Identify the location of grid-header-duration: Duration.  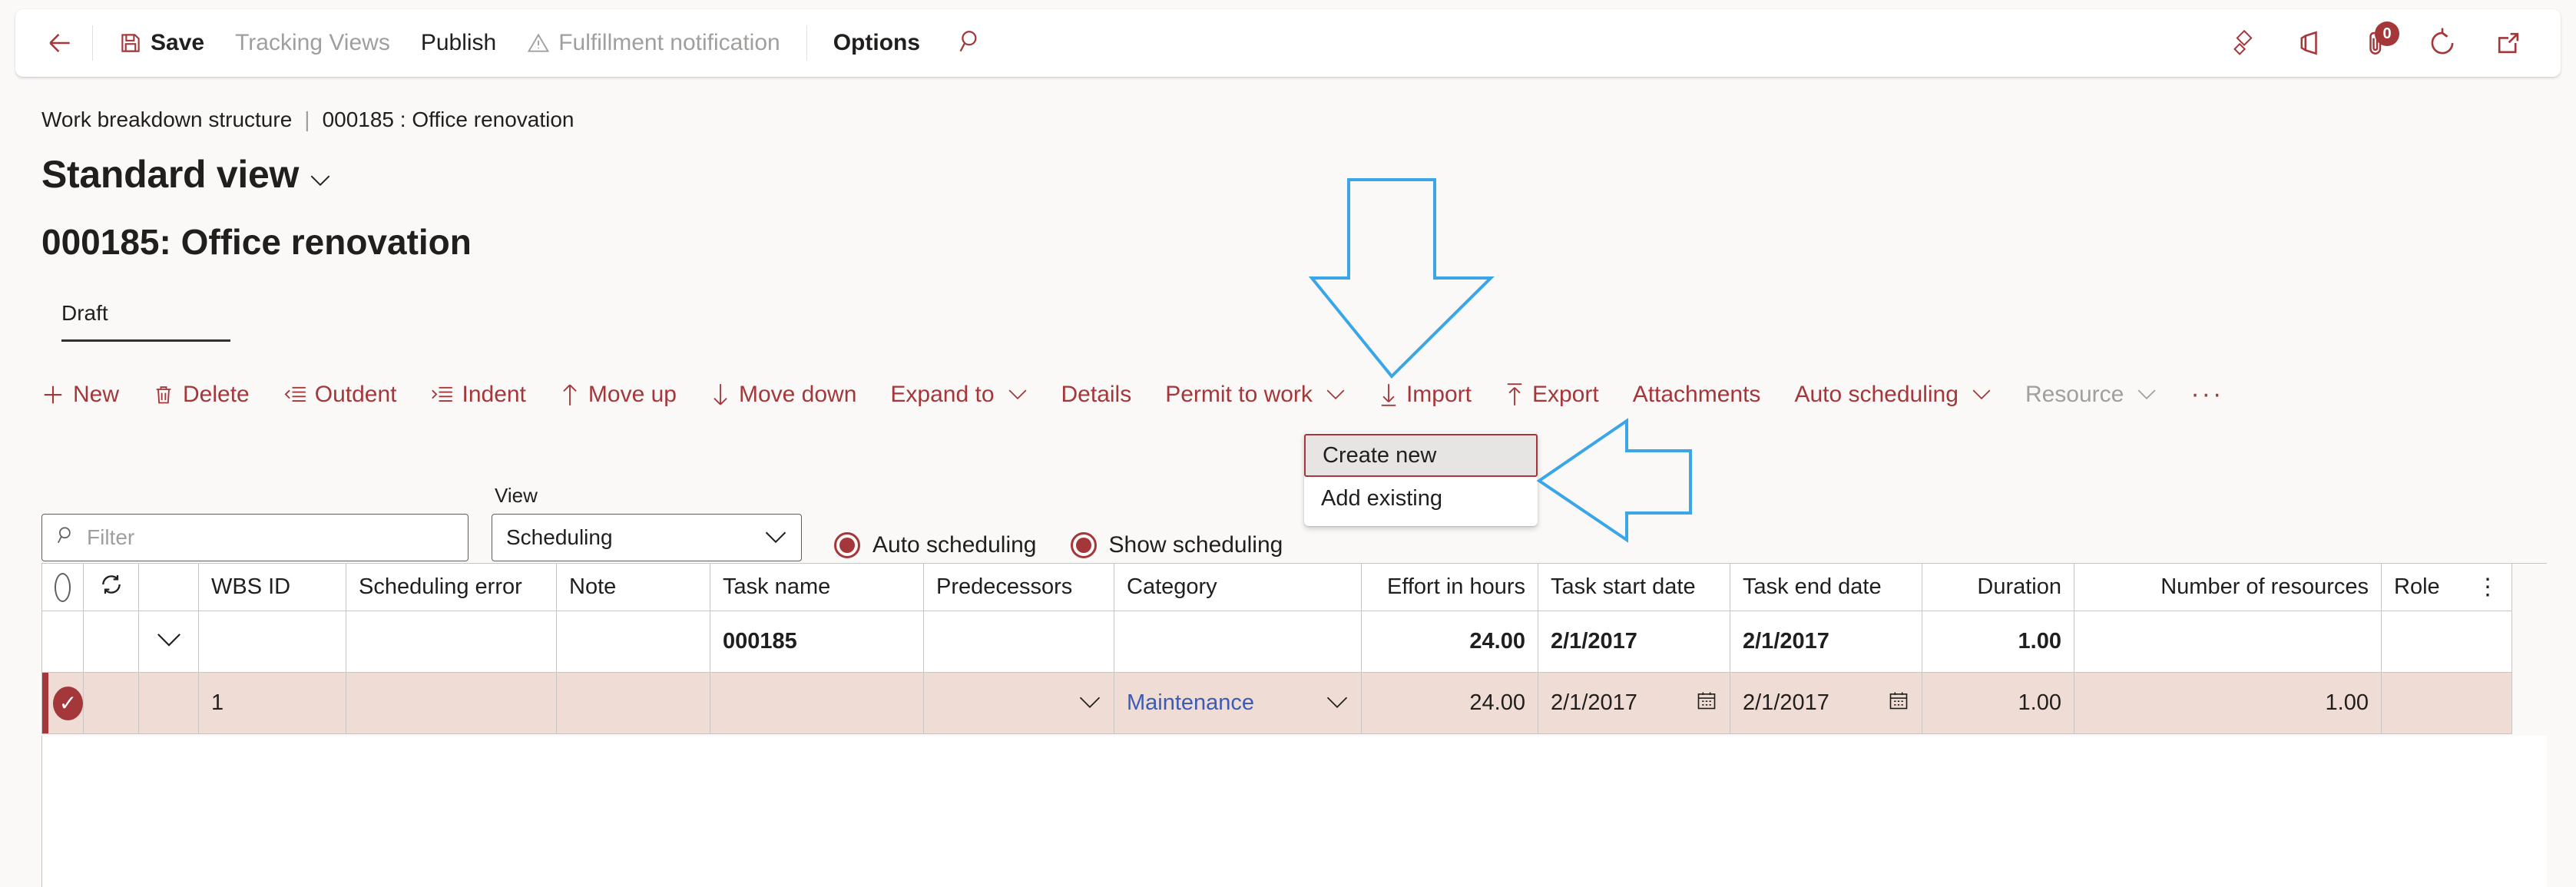
(1998, 587).